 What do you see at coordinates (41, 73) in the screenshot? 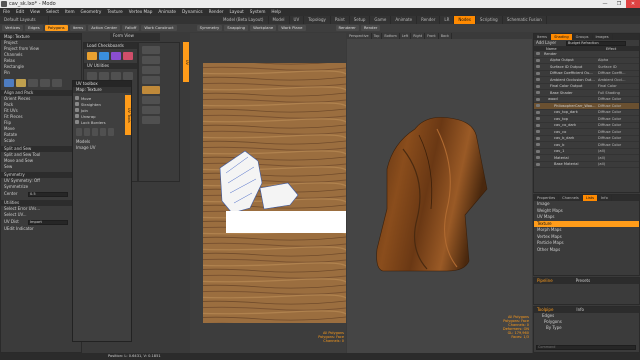
I see `left-row-pin: Pin` at bounding box center [41, 73].